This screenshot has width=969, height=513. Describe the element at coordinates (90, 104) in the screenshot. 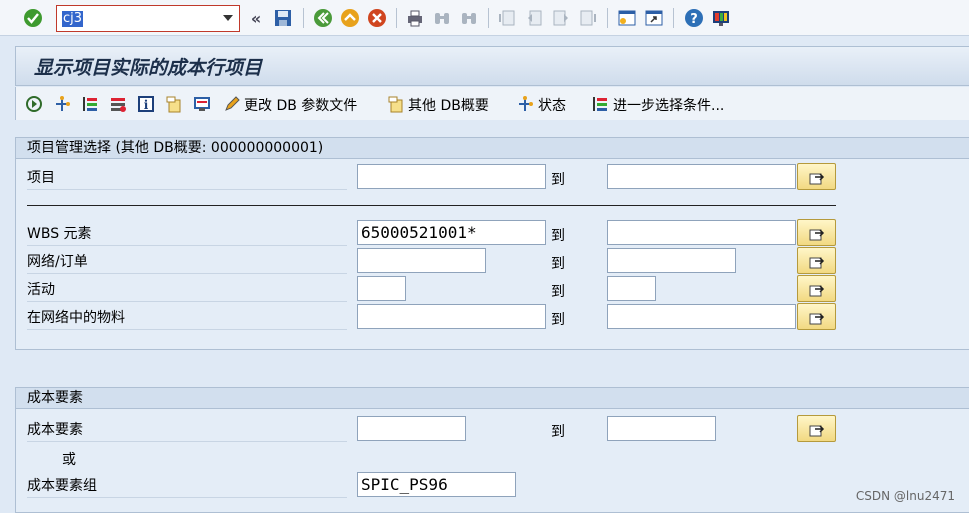

I see `selection-options-icon` at that location.